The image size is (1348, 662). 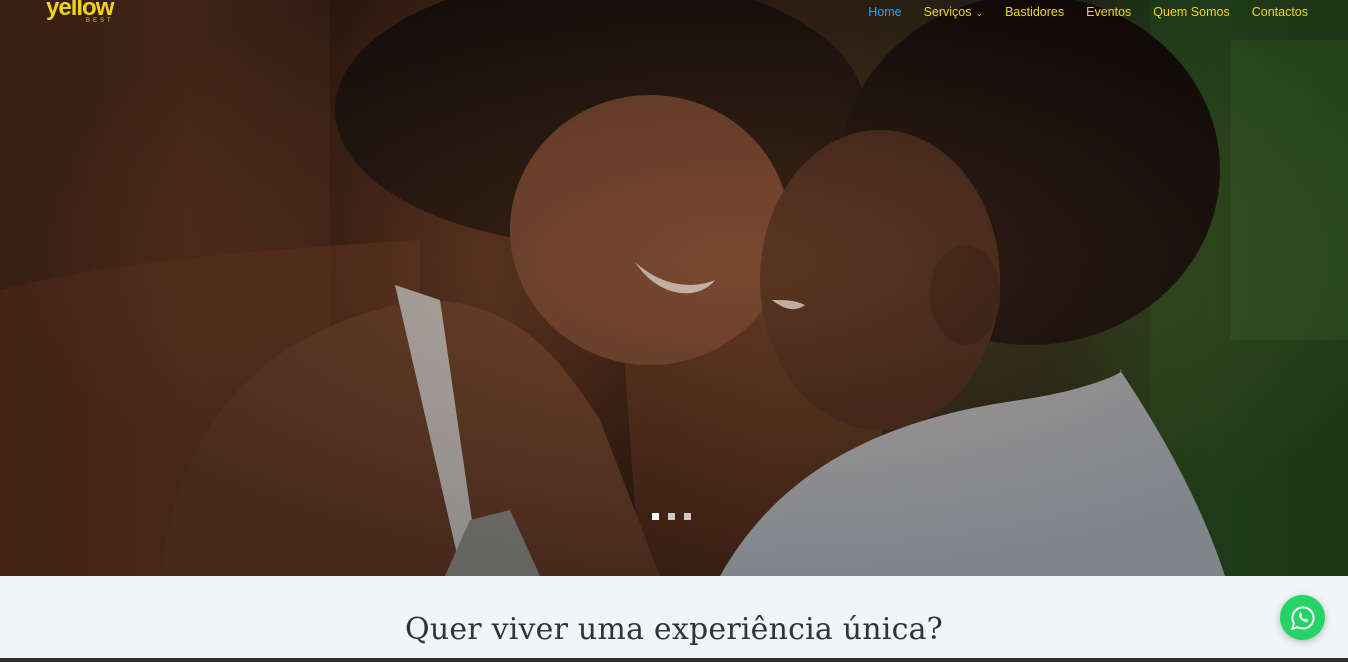 I want to click on whatsapp-button, so click(x=1302, y=617).